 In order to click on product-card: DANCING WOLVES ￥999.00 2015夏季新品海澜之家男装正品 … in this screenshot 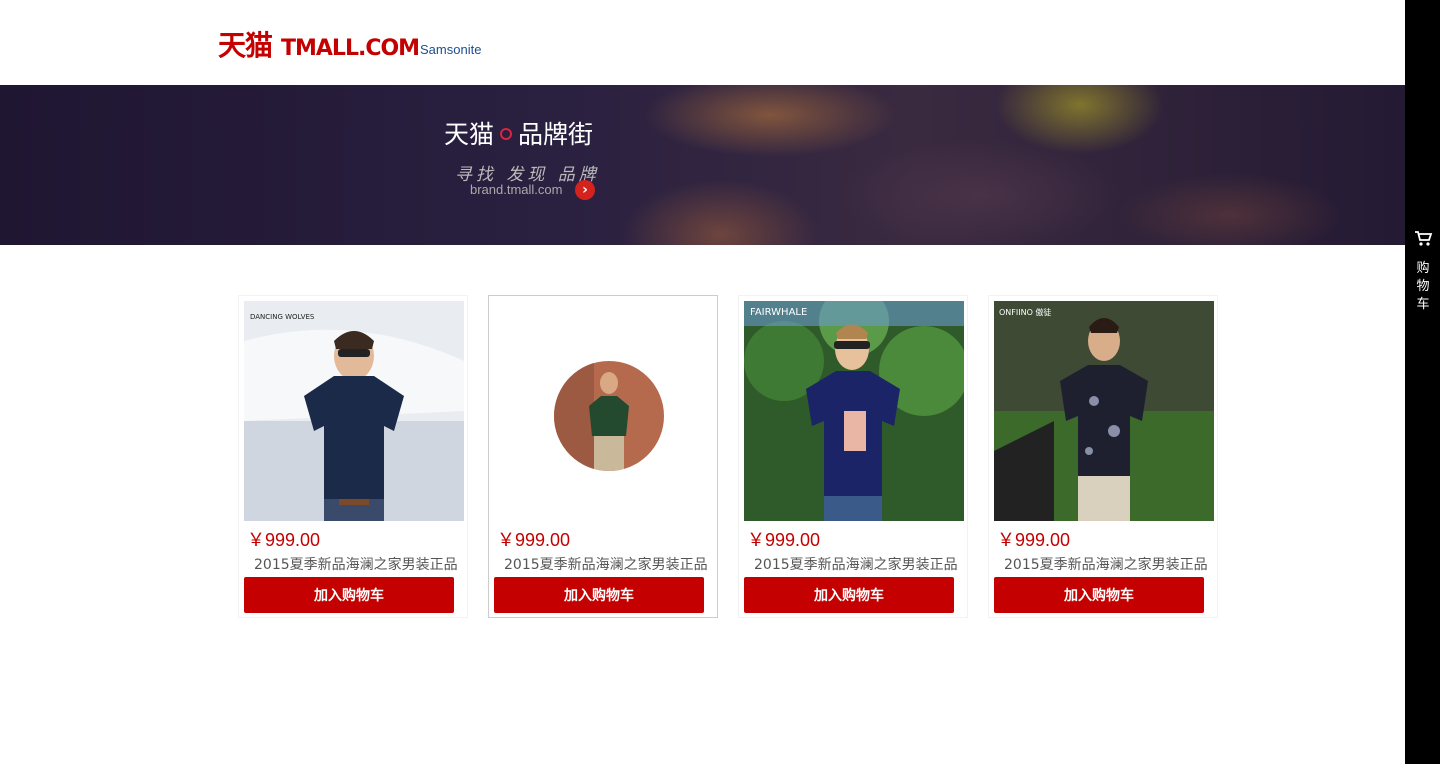, I will do `click(353, 456)`.